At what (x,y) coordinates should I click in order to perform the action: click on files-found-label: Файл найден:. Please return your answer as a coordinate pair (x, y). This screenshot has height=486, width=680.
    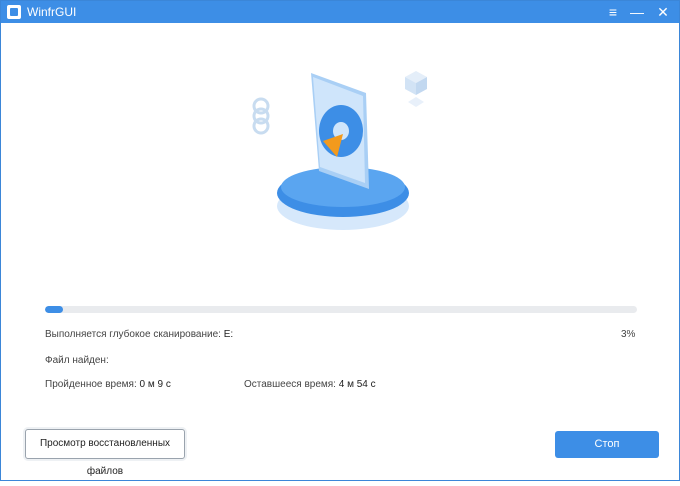
    Looking at the image, I should click on (77, 360).